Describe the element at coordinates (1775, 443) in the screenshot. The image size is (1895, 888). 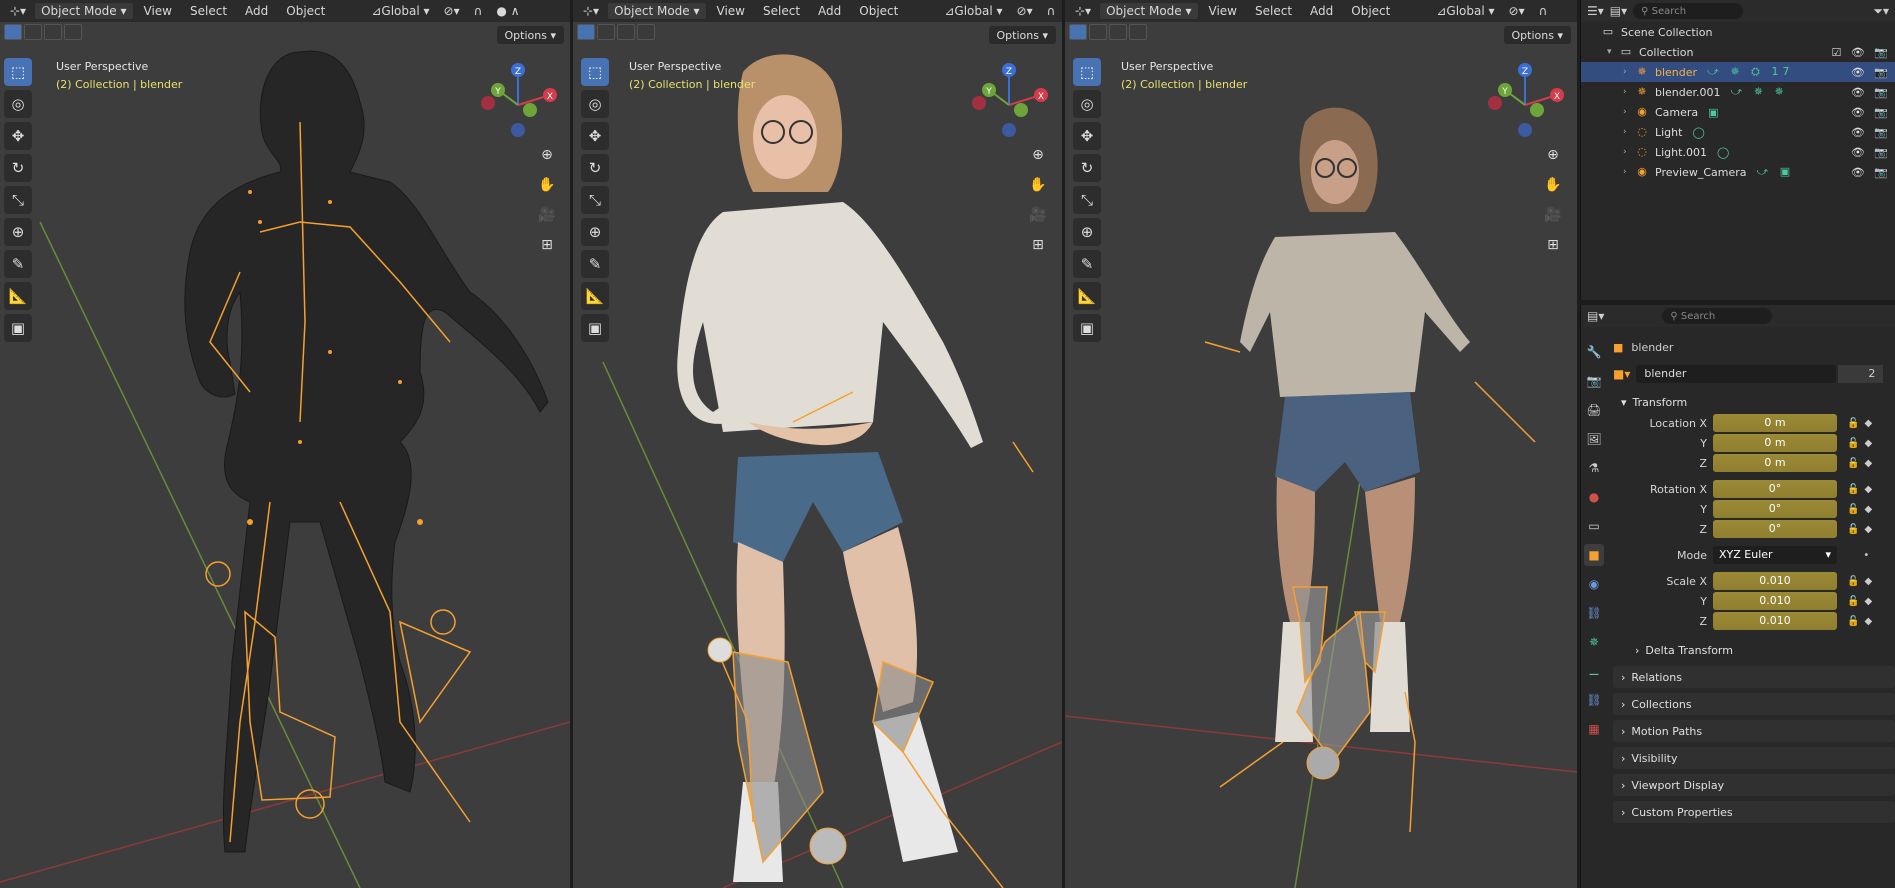
I see `location-y-field: 0 m` at that location.